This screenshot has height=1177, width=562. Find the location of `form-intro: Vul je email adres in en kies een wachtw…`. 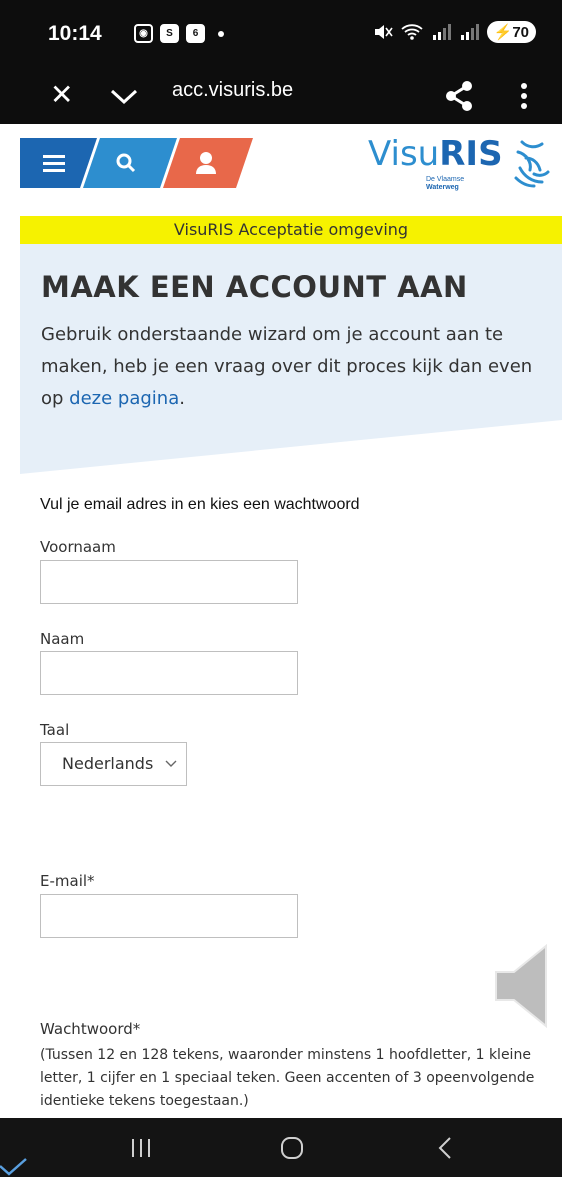

form-intro: Vul je email adres in en kies een wachtw… is located at coordinates (200, 504).